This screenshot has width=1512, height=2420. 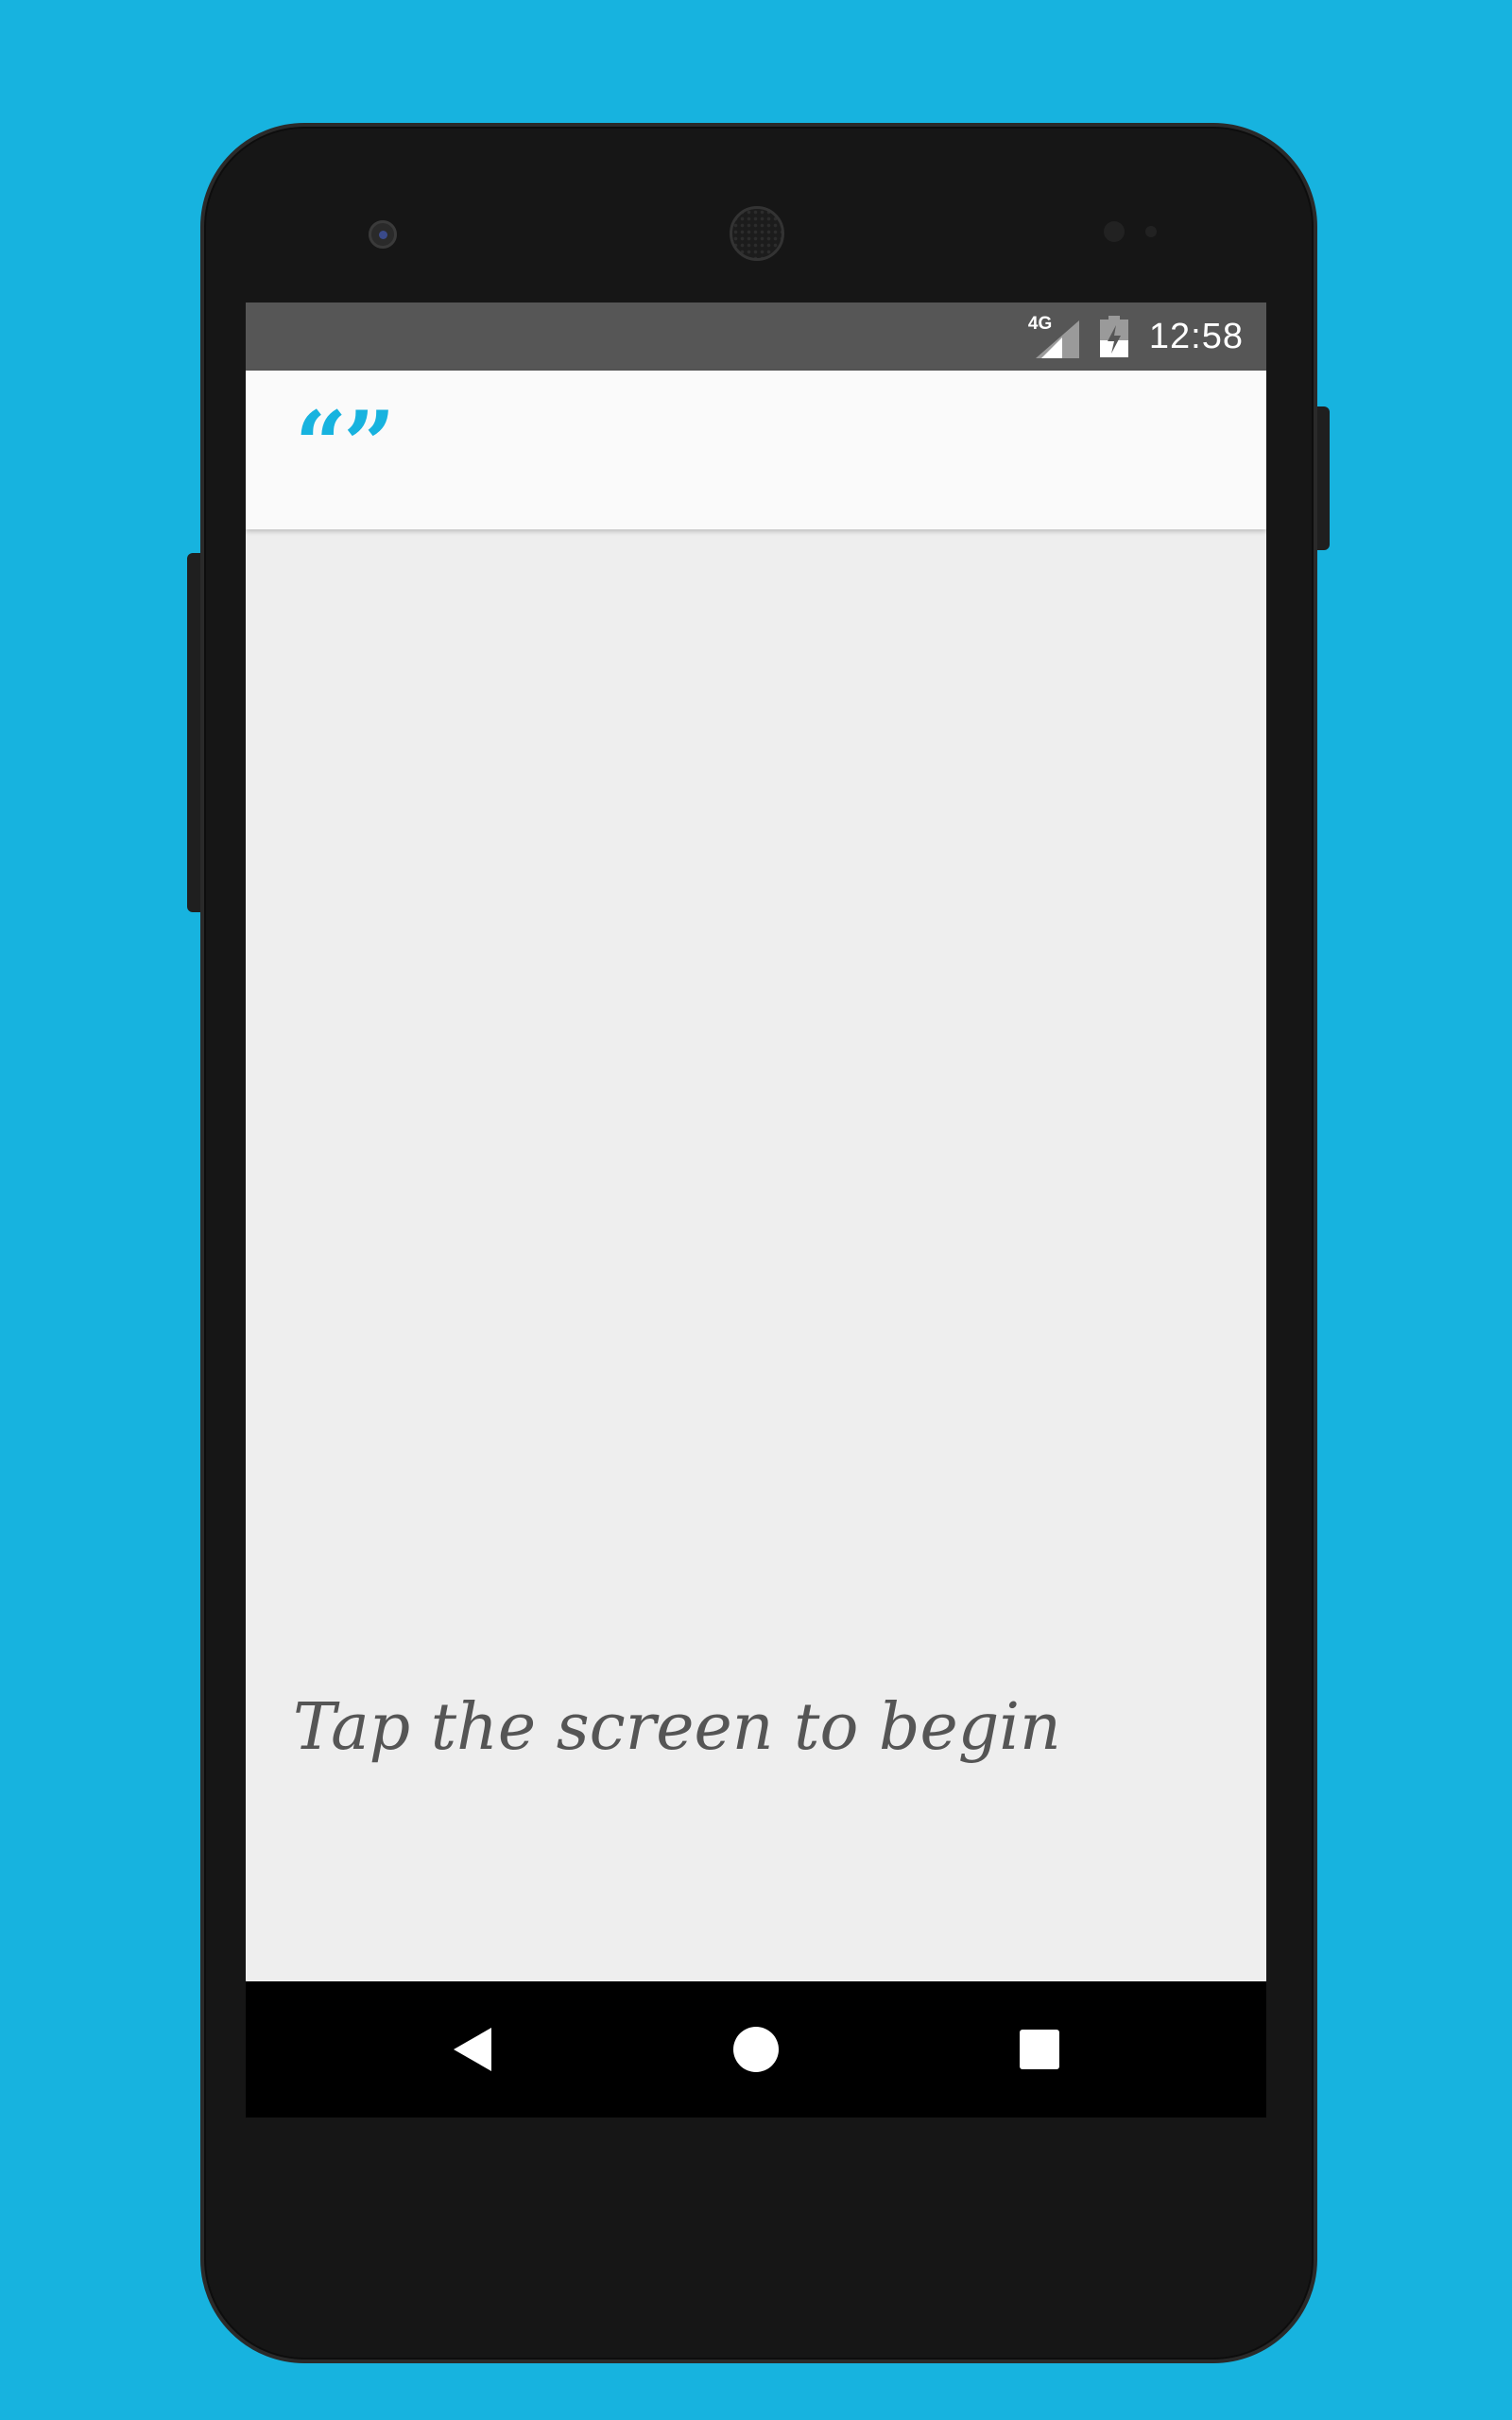 I want to click on earpiece-speaker, so click(x=757, y=234).